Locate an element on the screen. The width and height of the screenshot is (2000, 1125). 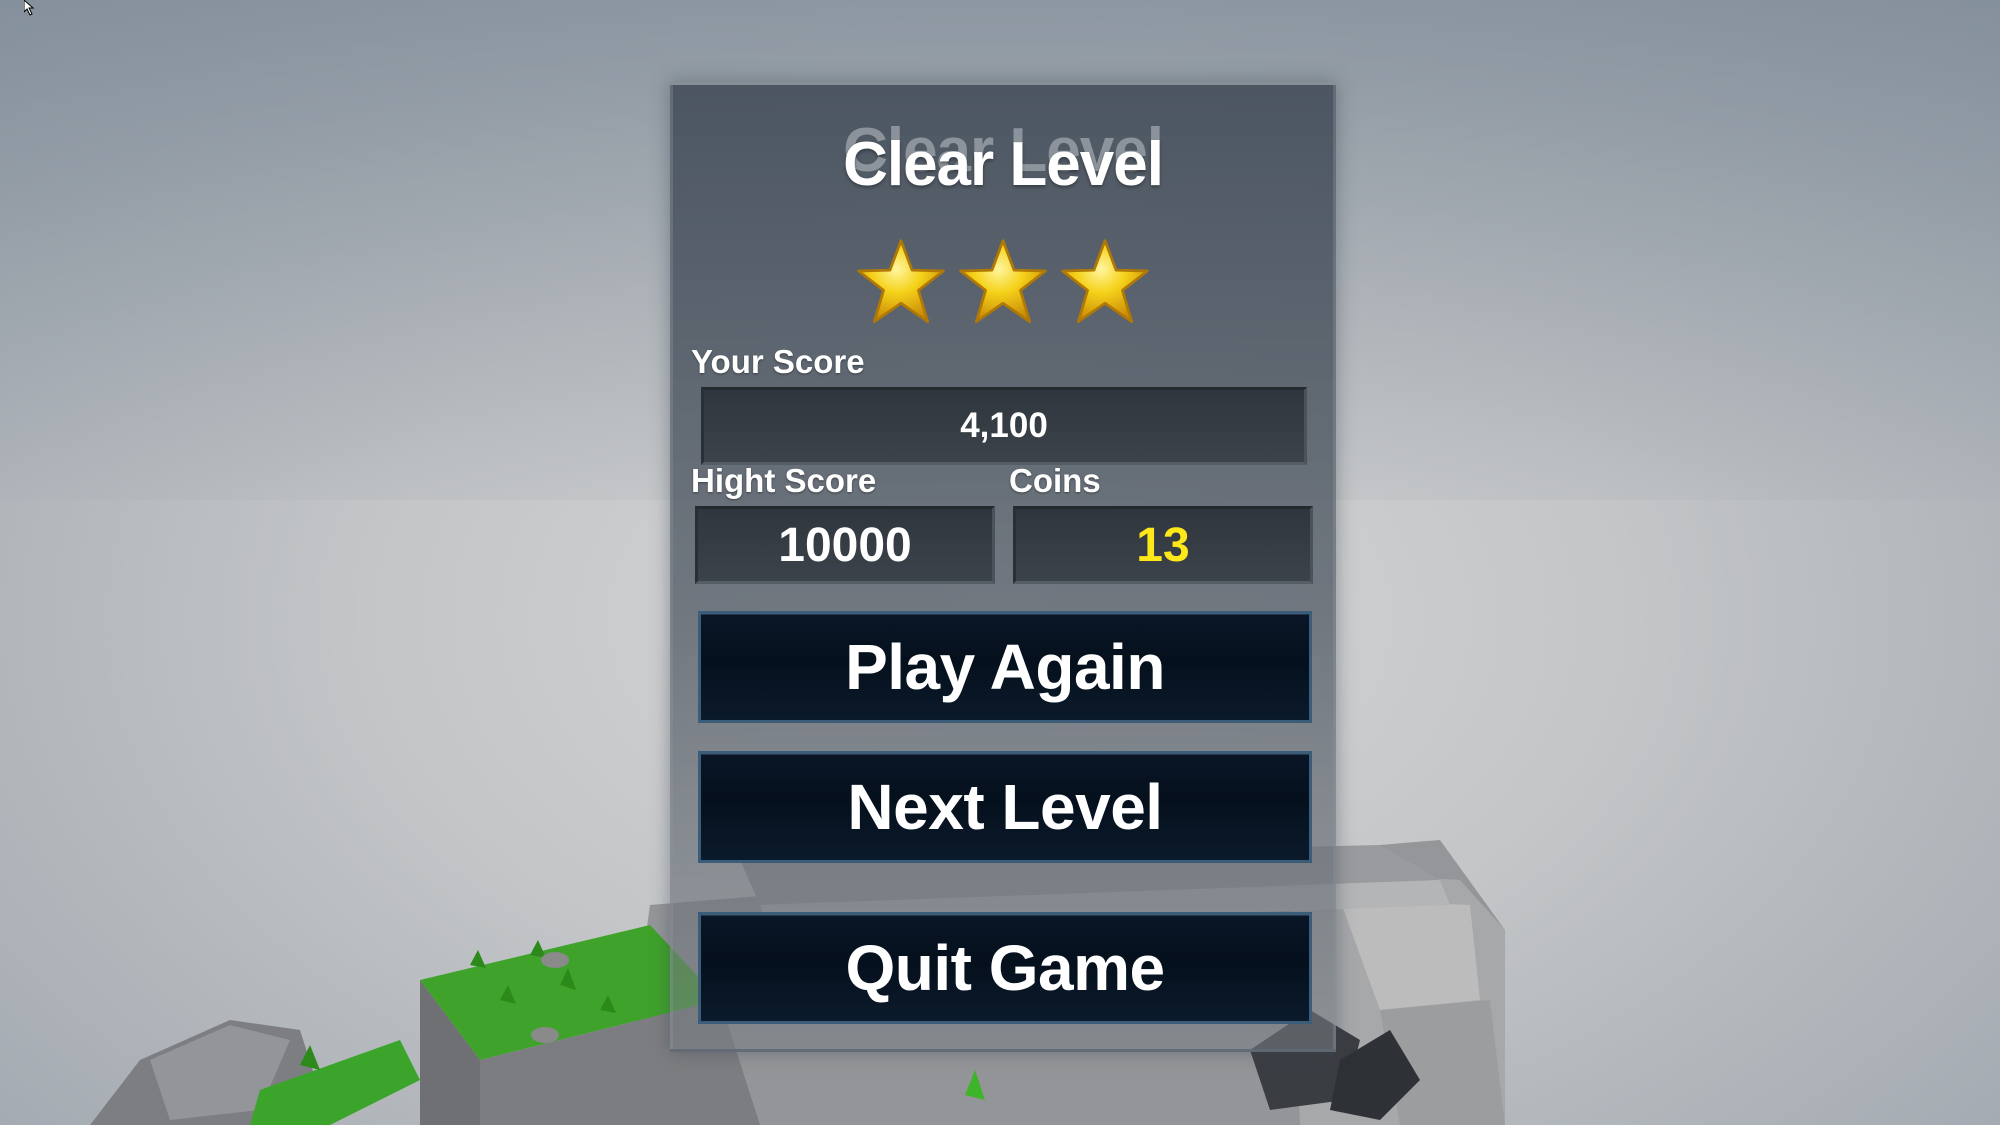
dialog-title: Clear Level Clear Level is located at coordinates (1003, 157).